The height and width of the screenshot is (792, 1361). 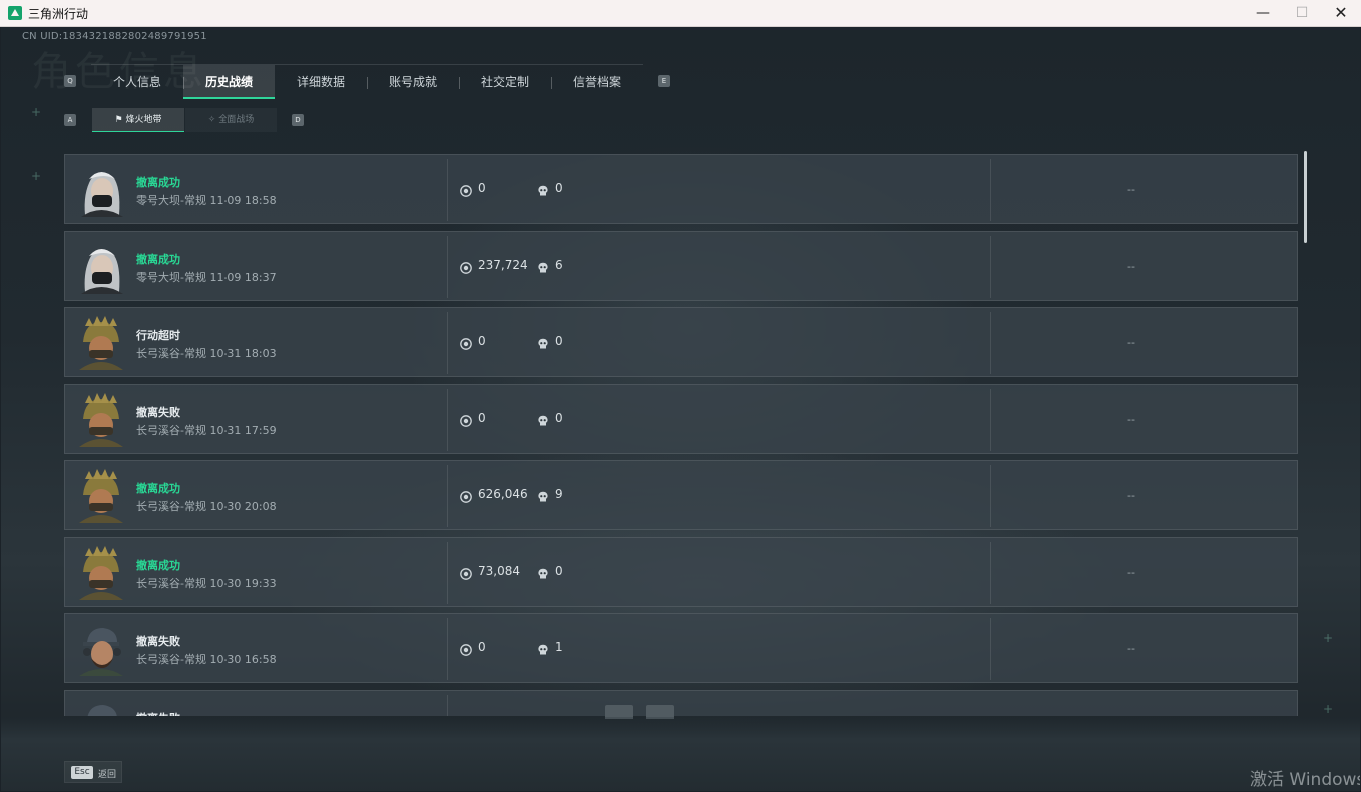 What do you see at coordinates (559, 264) in the screenshot?
I see `match-kills: 6` at bounding box center [559, 264].